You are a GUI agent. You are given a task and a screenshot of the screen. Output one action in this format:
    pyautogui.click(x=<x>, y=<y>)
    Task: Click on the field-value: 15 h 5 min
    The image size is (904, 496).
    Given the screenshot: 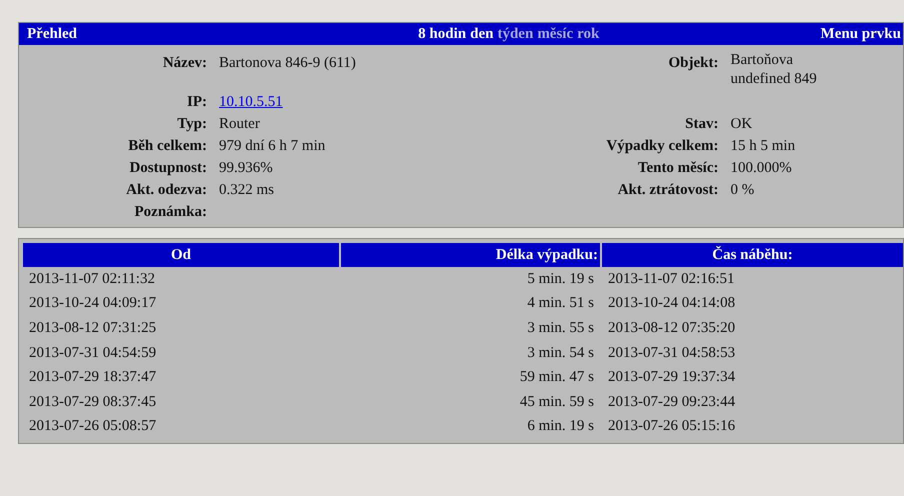 What is the action you would take?
    pyautogui.click(x=763, y=146)
    